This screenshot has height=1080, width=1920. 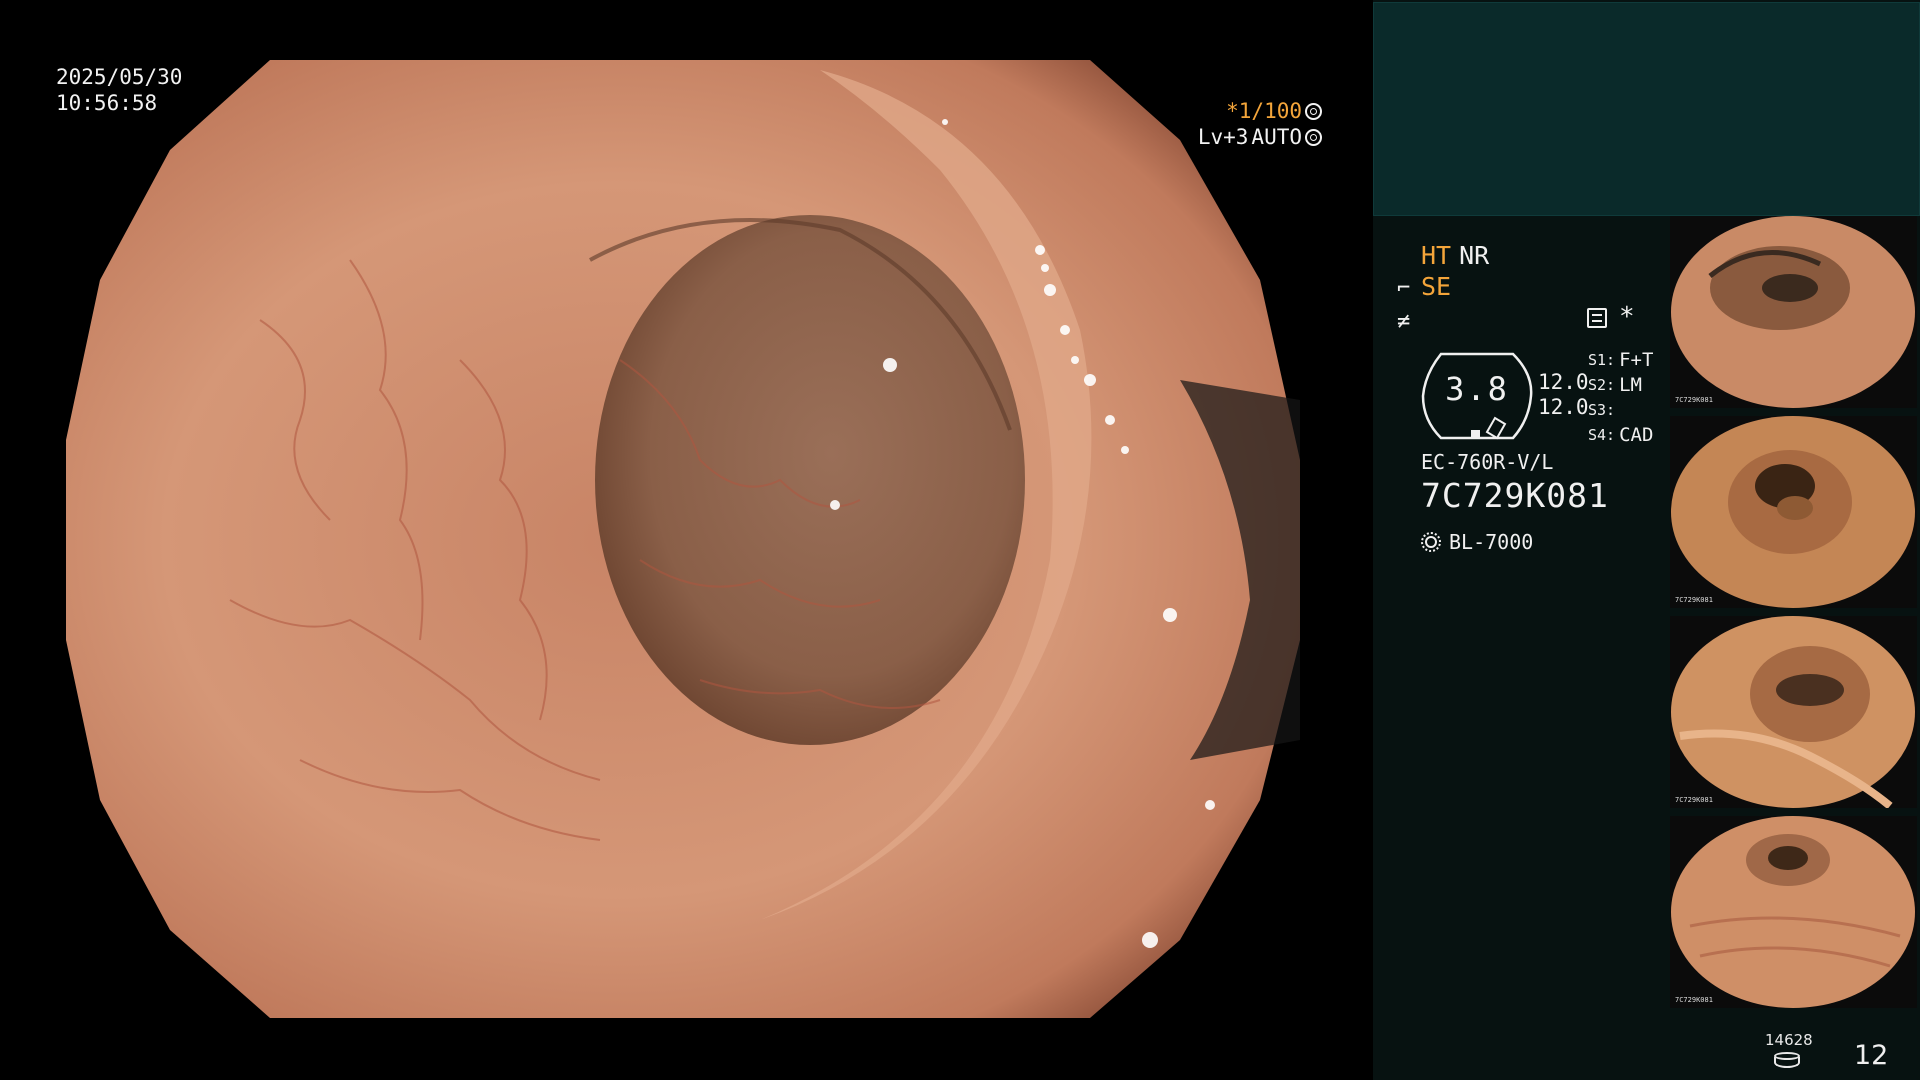 I want to click on level-text: Lv+3, so click(x=1223, y=137).